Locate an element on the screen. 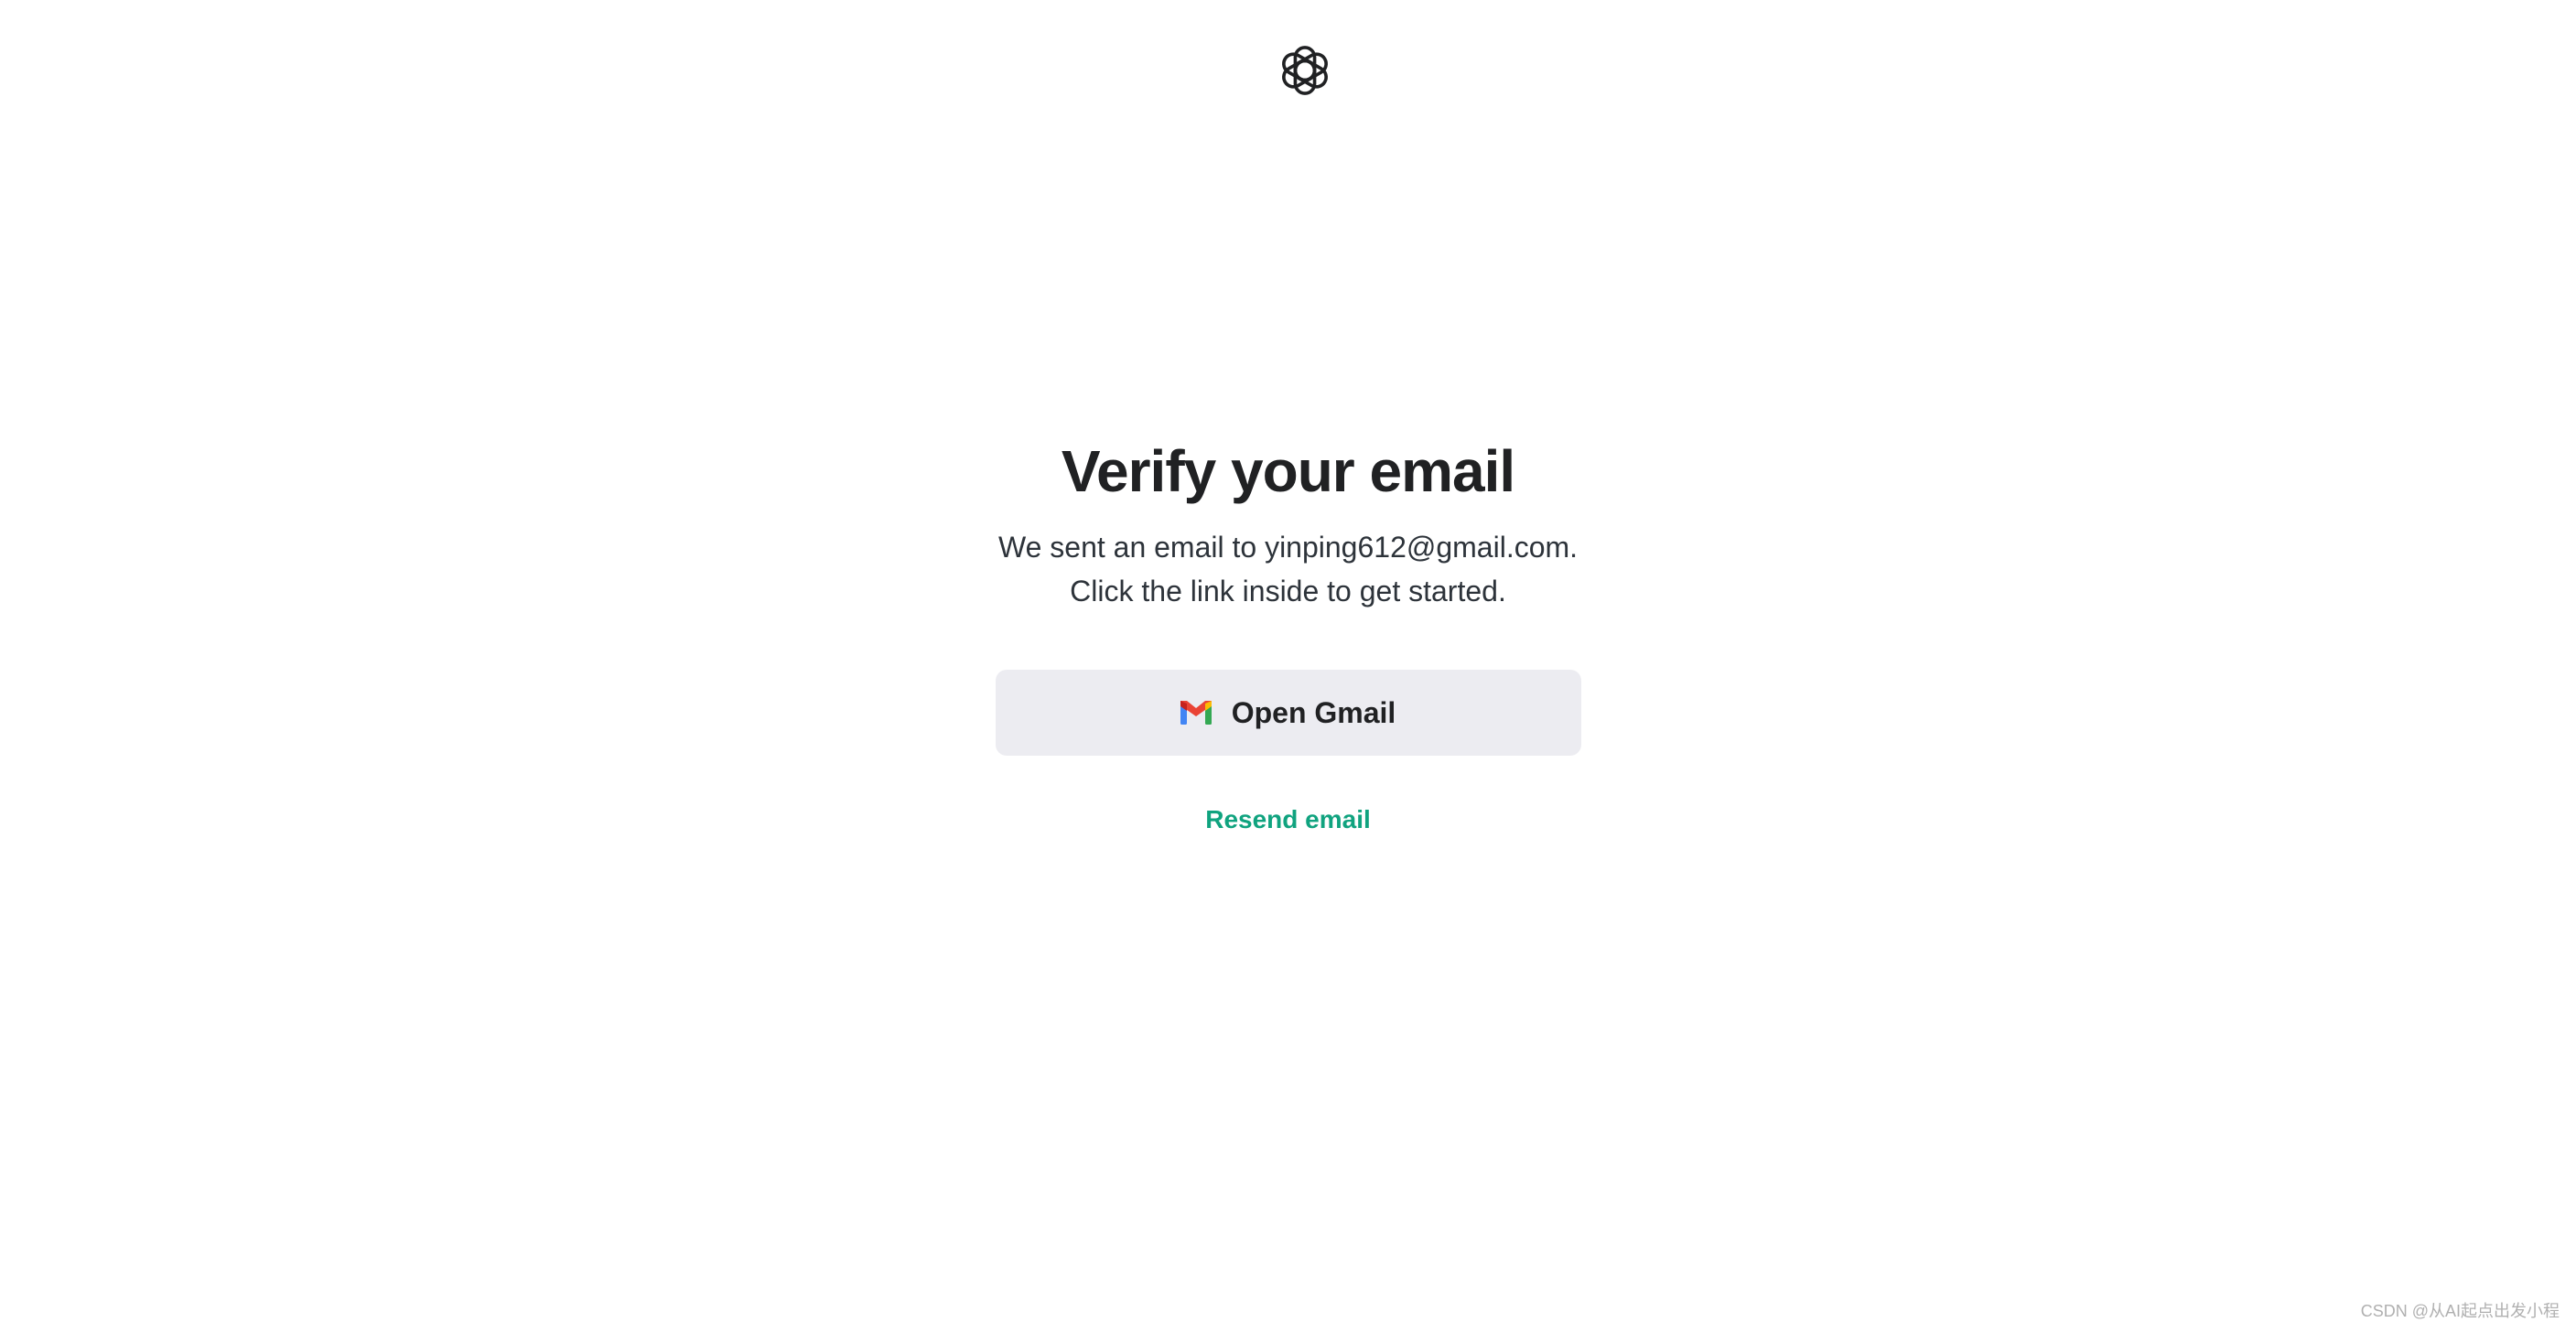 This screenshot has height=1333, width=2576. open-gmail-label: Open Gmail is located at coordinates (1313, 712).